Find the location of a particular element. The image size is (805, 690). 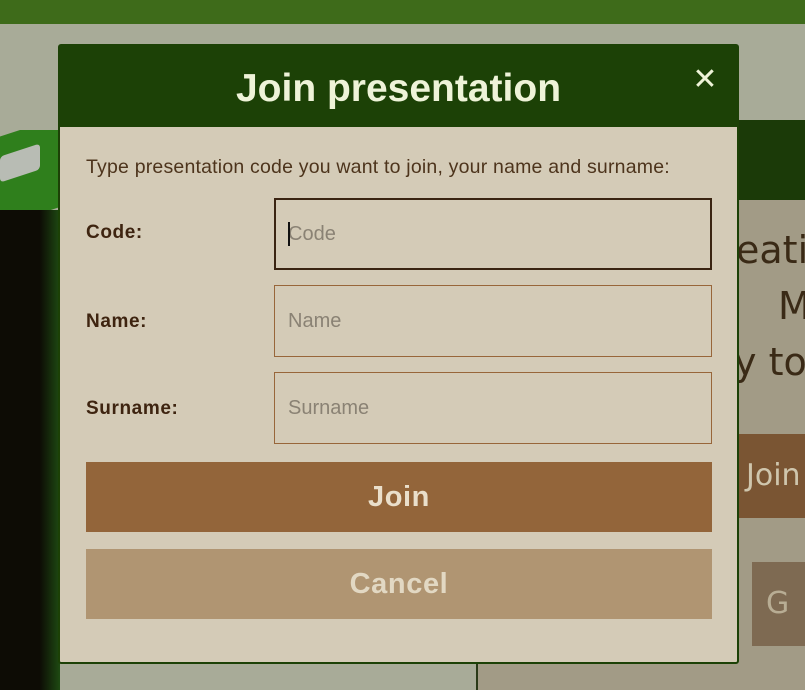

dialog-header: Join presentation ✕ is located at coordinates (398, 86).